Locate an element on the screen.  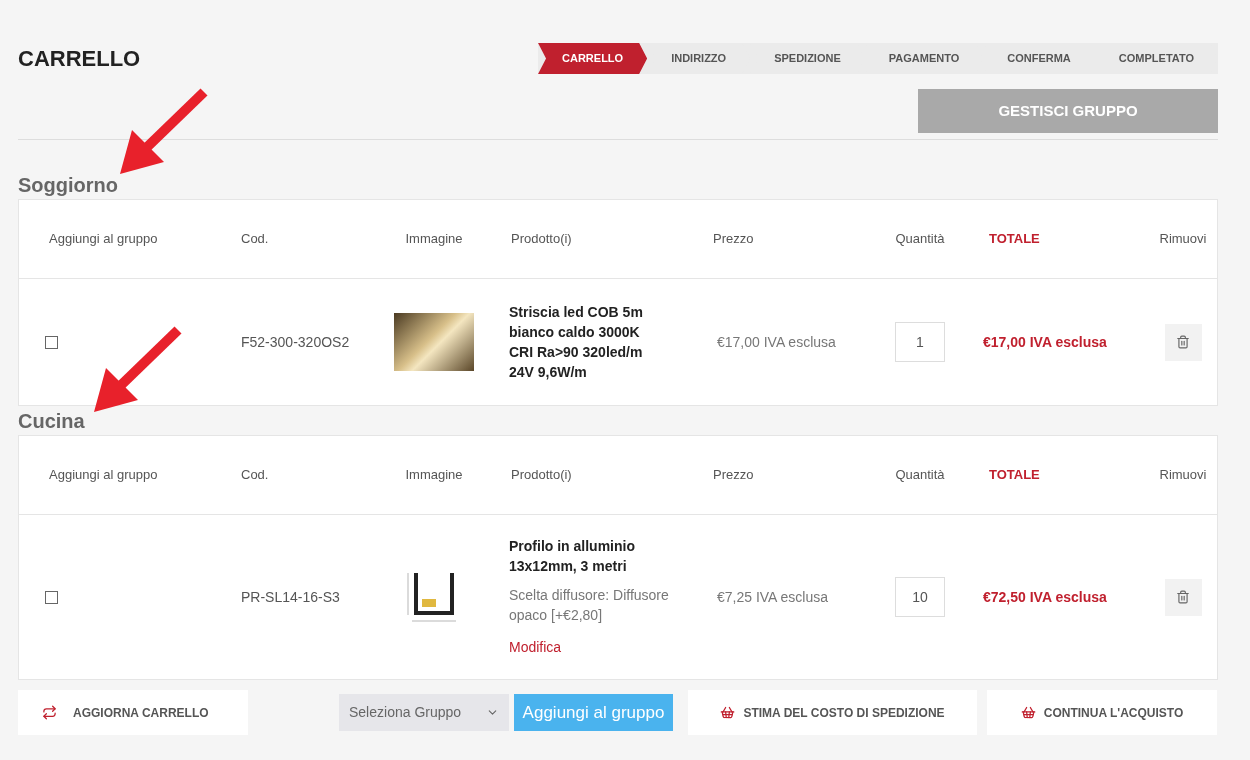
product-name: Profilo in alluminio 13x12mm, 3 metri is located at coordinates (572, 556).